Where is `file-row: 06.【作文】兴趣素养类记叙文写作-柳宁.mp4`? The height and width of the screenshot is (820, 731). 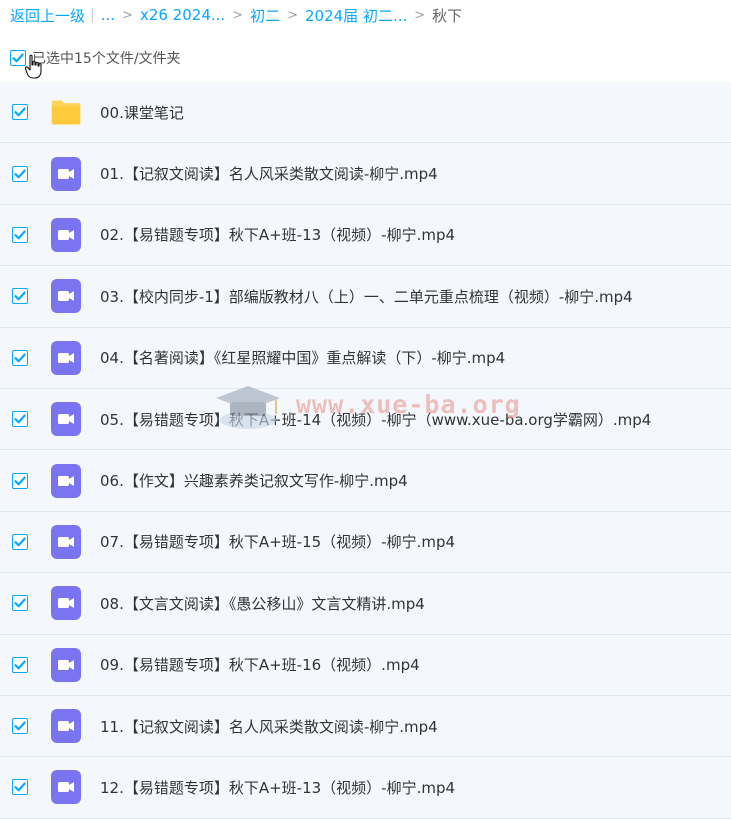
file-row: 06.【作文】兴趣素养类记叙文写作-柳宁.mp4 is located at coordinates (365, 481).